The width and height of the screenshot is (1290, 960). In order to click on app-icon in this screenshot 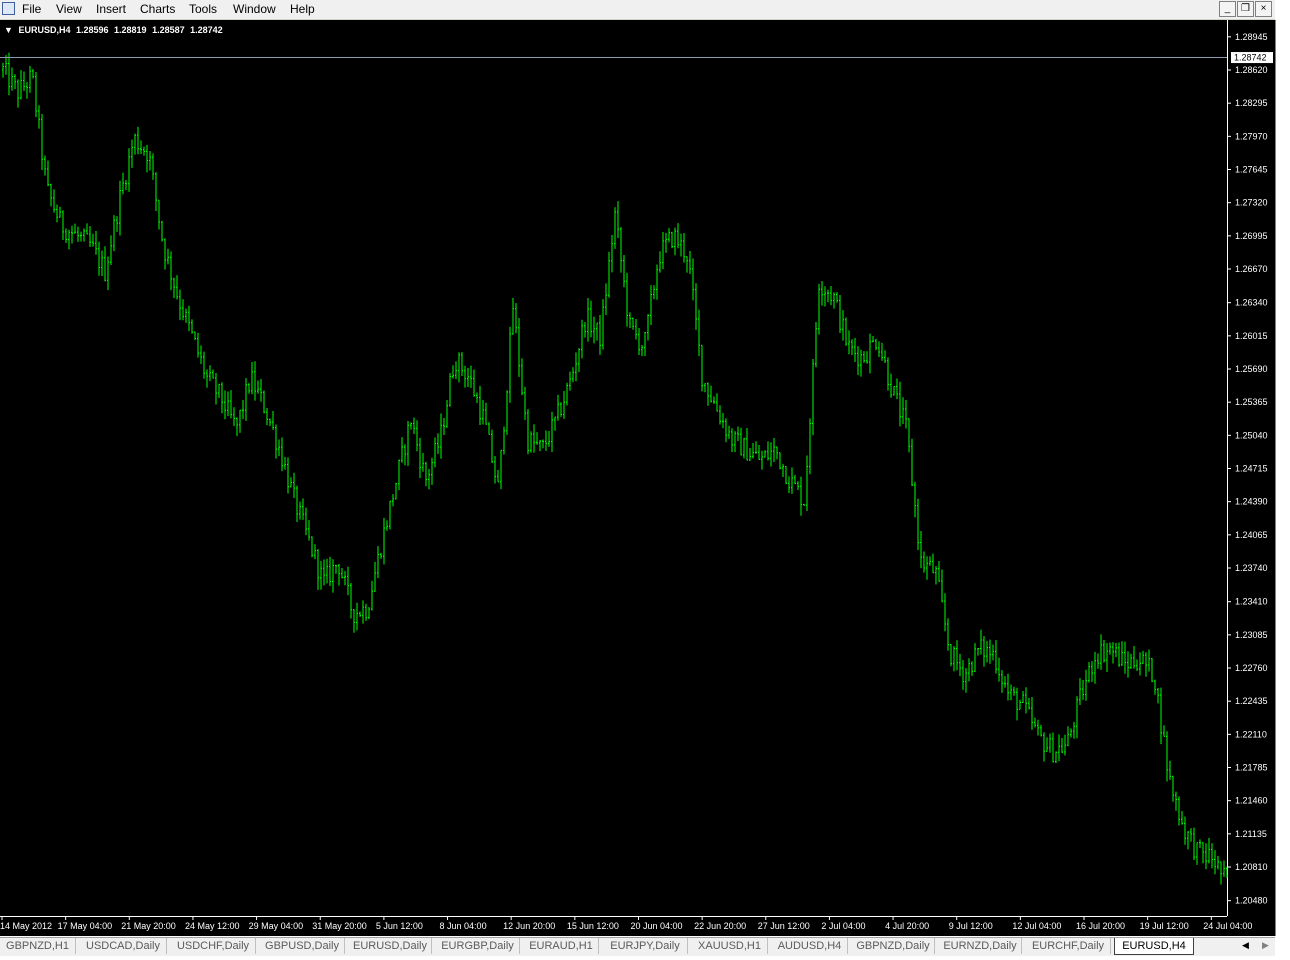, I will do `click(8, 8)`.